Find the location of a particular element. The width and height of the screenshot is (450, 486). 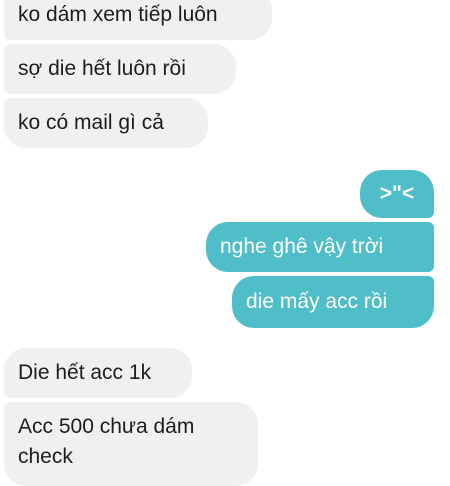

message-text: nghe ghê vậy trời is located at coordinates (302, 246).